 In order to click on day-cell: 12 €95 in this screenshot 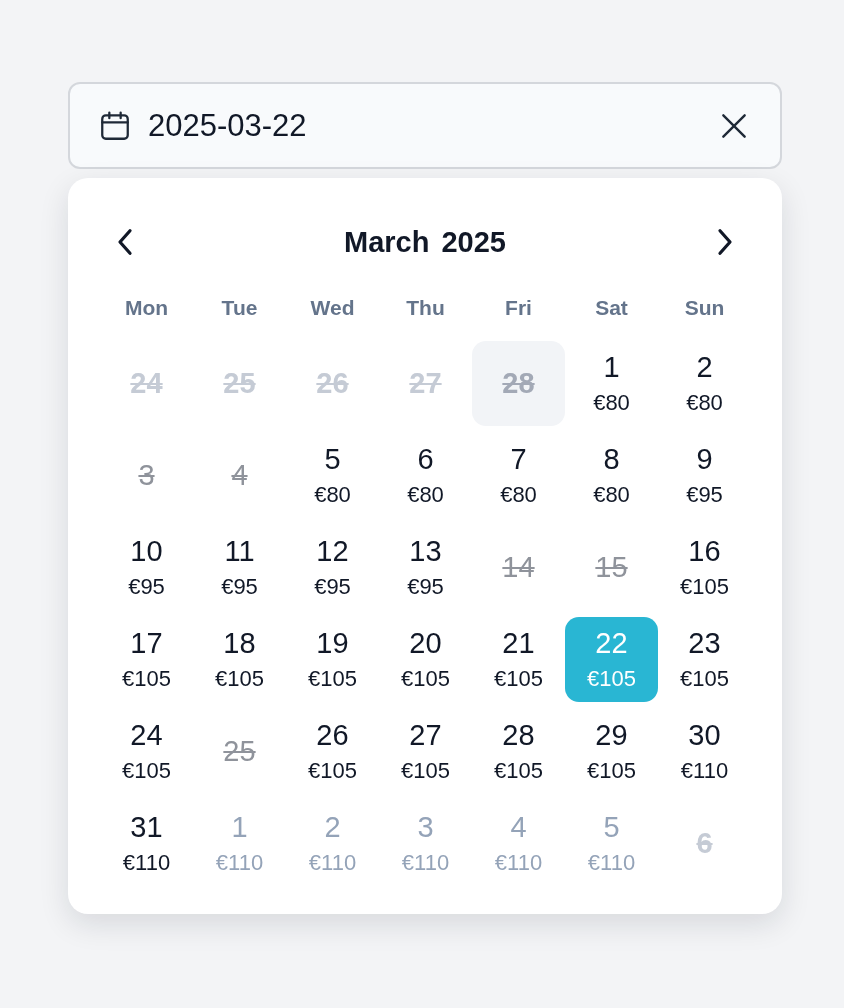, I will do `click(332, 567)`.